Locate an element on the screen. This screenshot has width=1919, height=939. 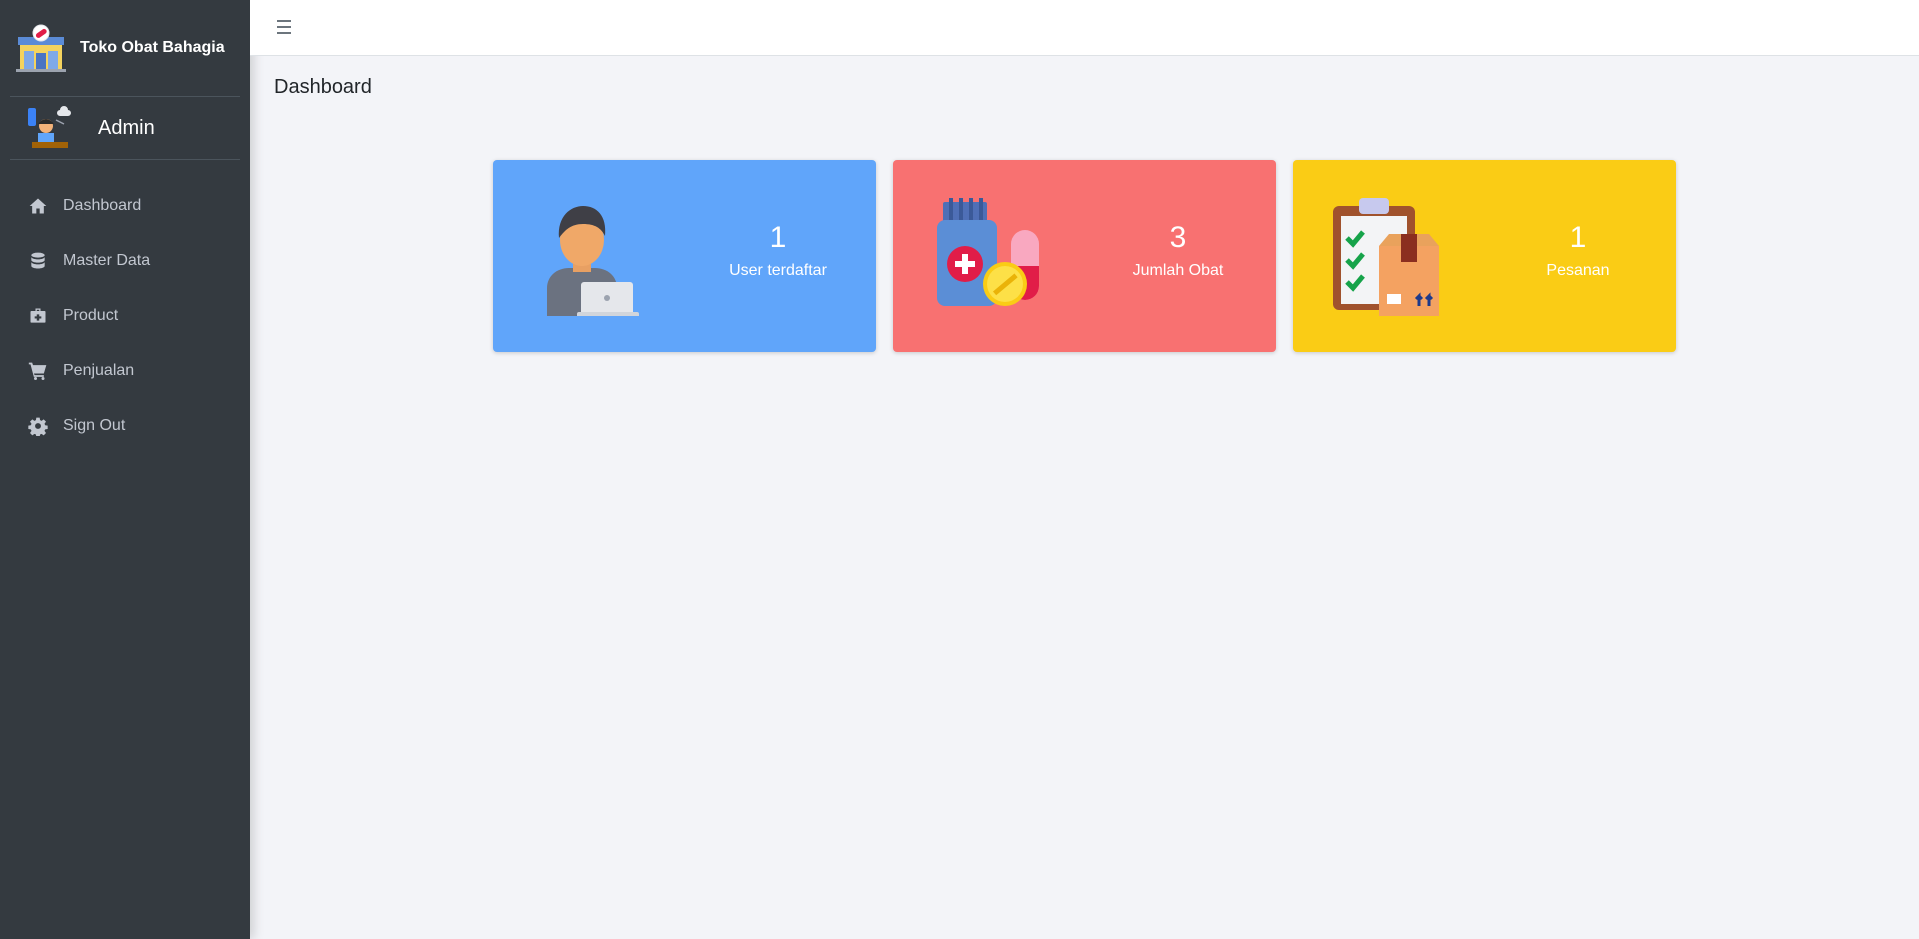
sidebar-item-dashboard: Dashboard is located at coordinates (125, 205).